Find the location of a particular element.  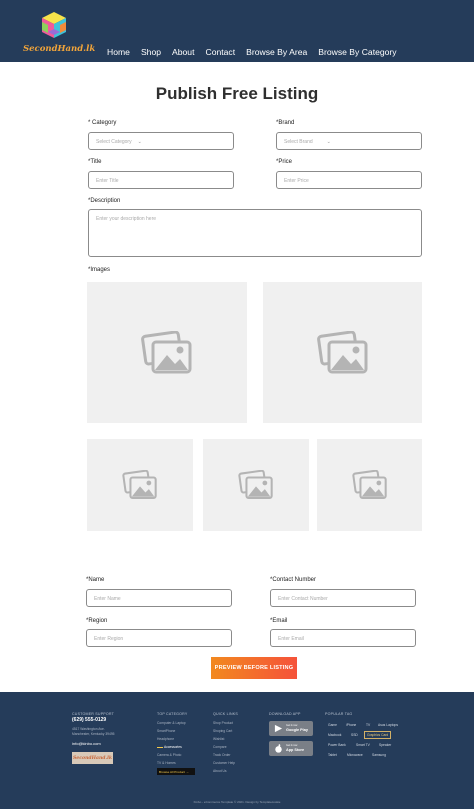

description-textarea: Enter your description here is located at coordinates (255, 233).